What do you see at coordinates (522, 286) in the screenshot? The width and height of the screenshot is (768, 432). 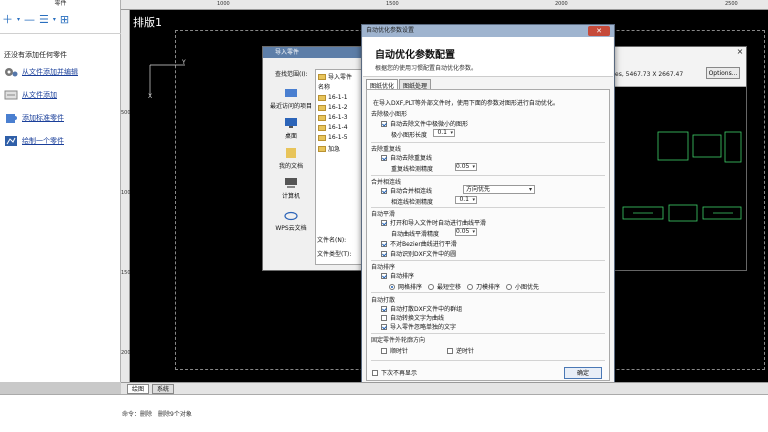 I see `radio-small-first: 小图优先` at bounding box center [522, 286].